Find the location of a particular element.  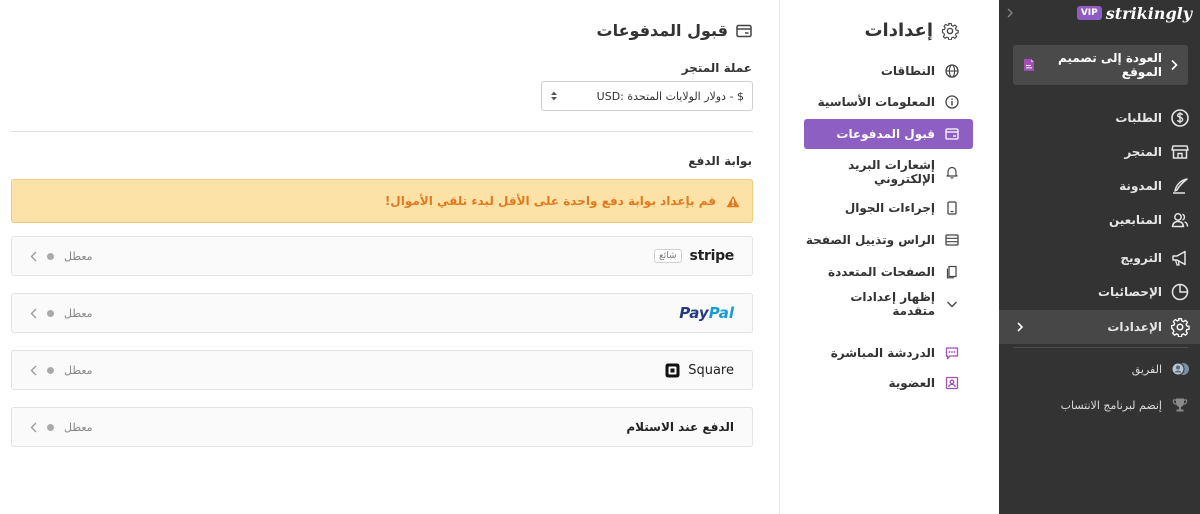

paypal-wordmark: PayPal is located at coordinates (706, 313).